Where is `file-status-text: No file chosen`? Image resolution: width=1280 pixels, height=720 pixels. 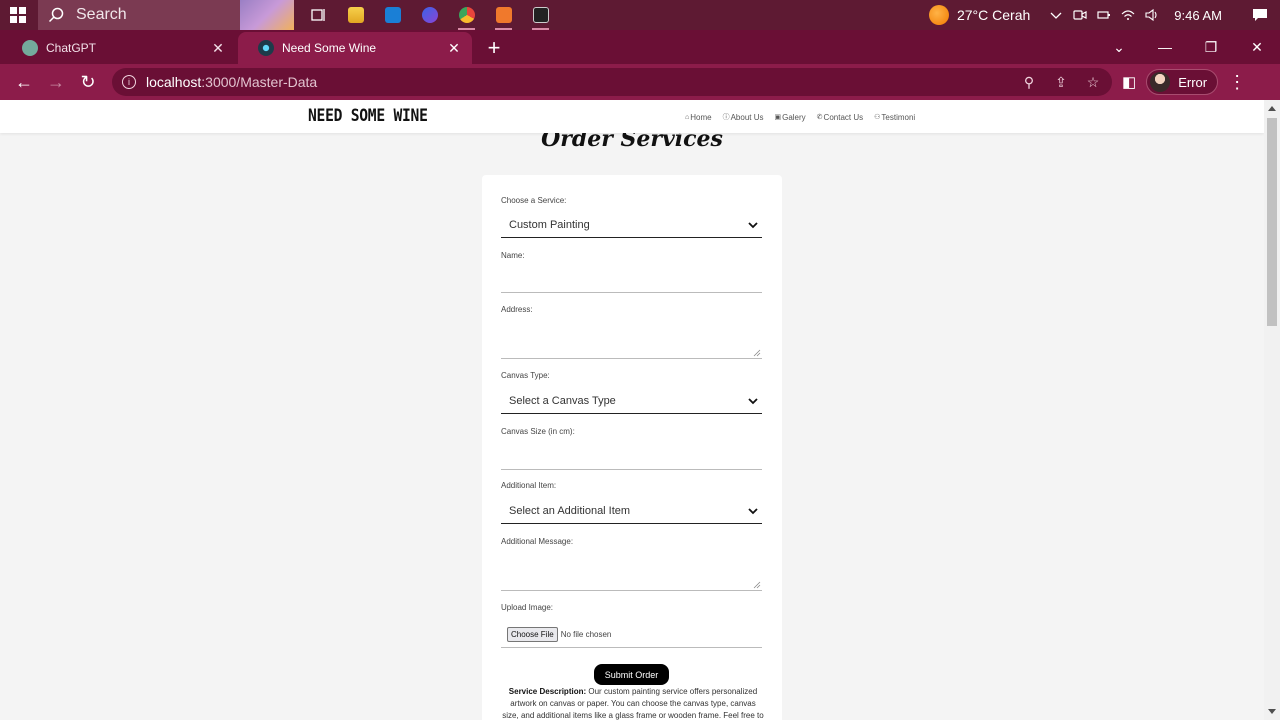
file-status-text: No file chosen is located at coordinates (586, 634).